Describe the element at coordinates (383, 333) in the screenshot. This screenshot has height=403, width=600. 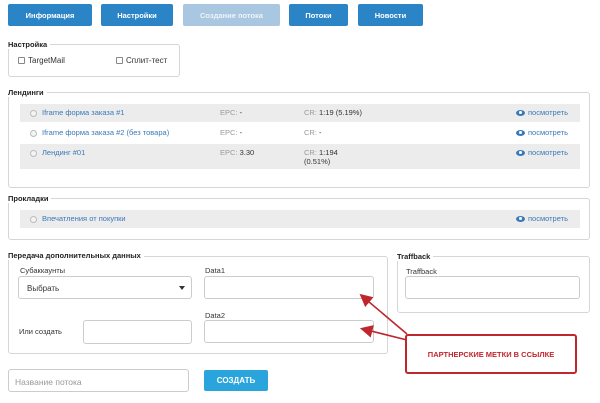
I see `arrow-to-data2` at that location.